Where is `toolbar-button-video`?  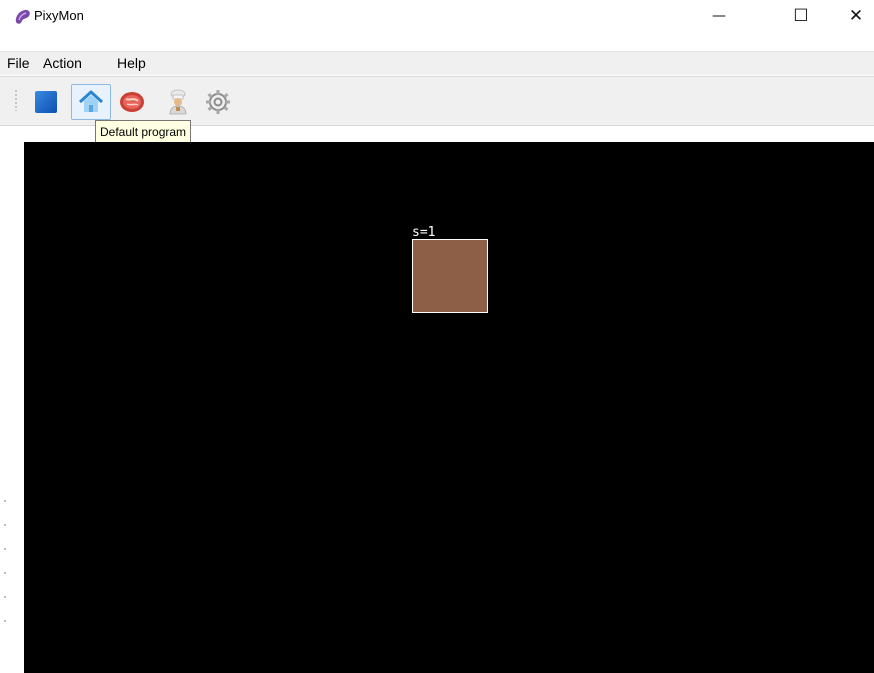
toolbar-button-video is located at coordinates (46, 102).